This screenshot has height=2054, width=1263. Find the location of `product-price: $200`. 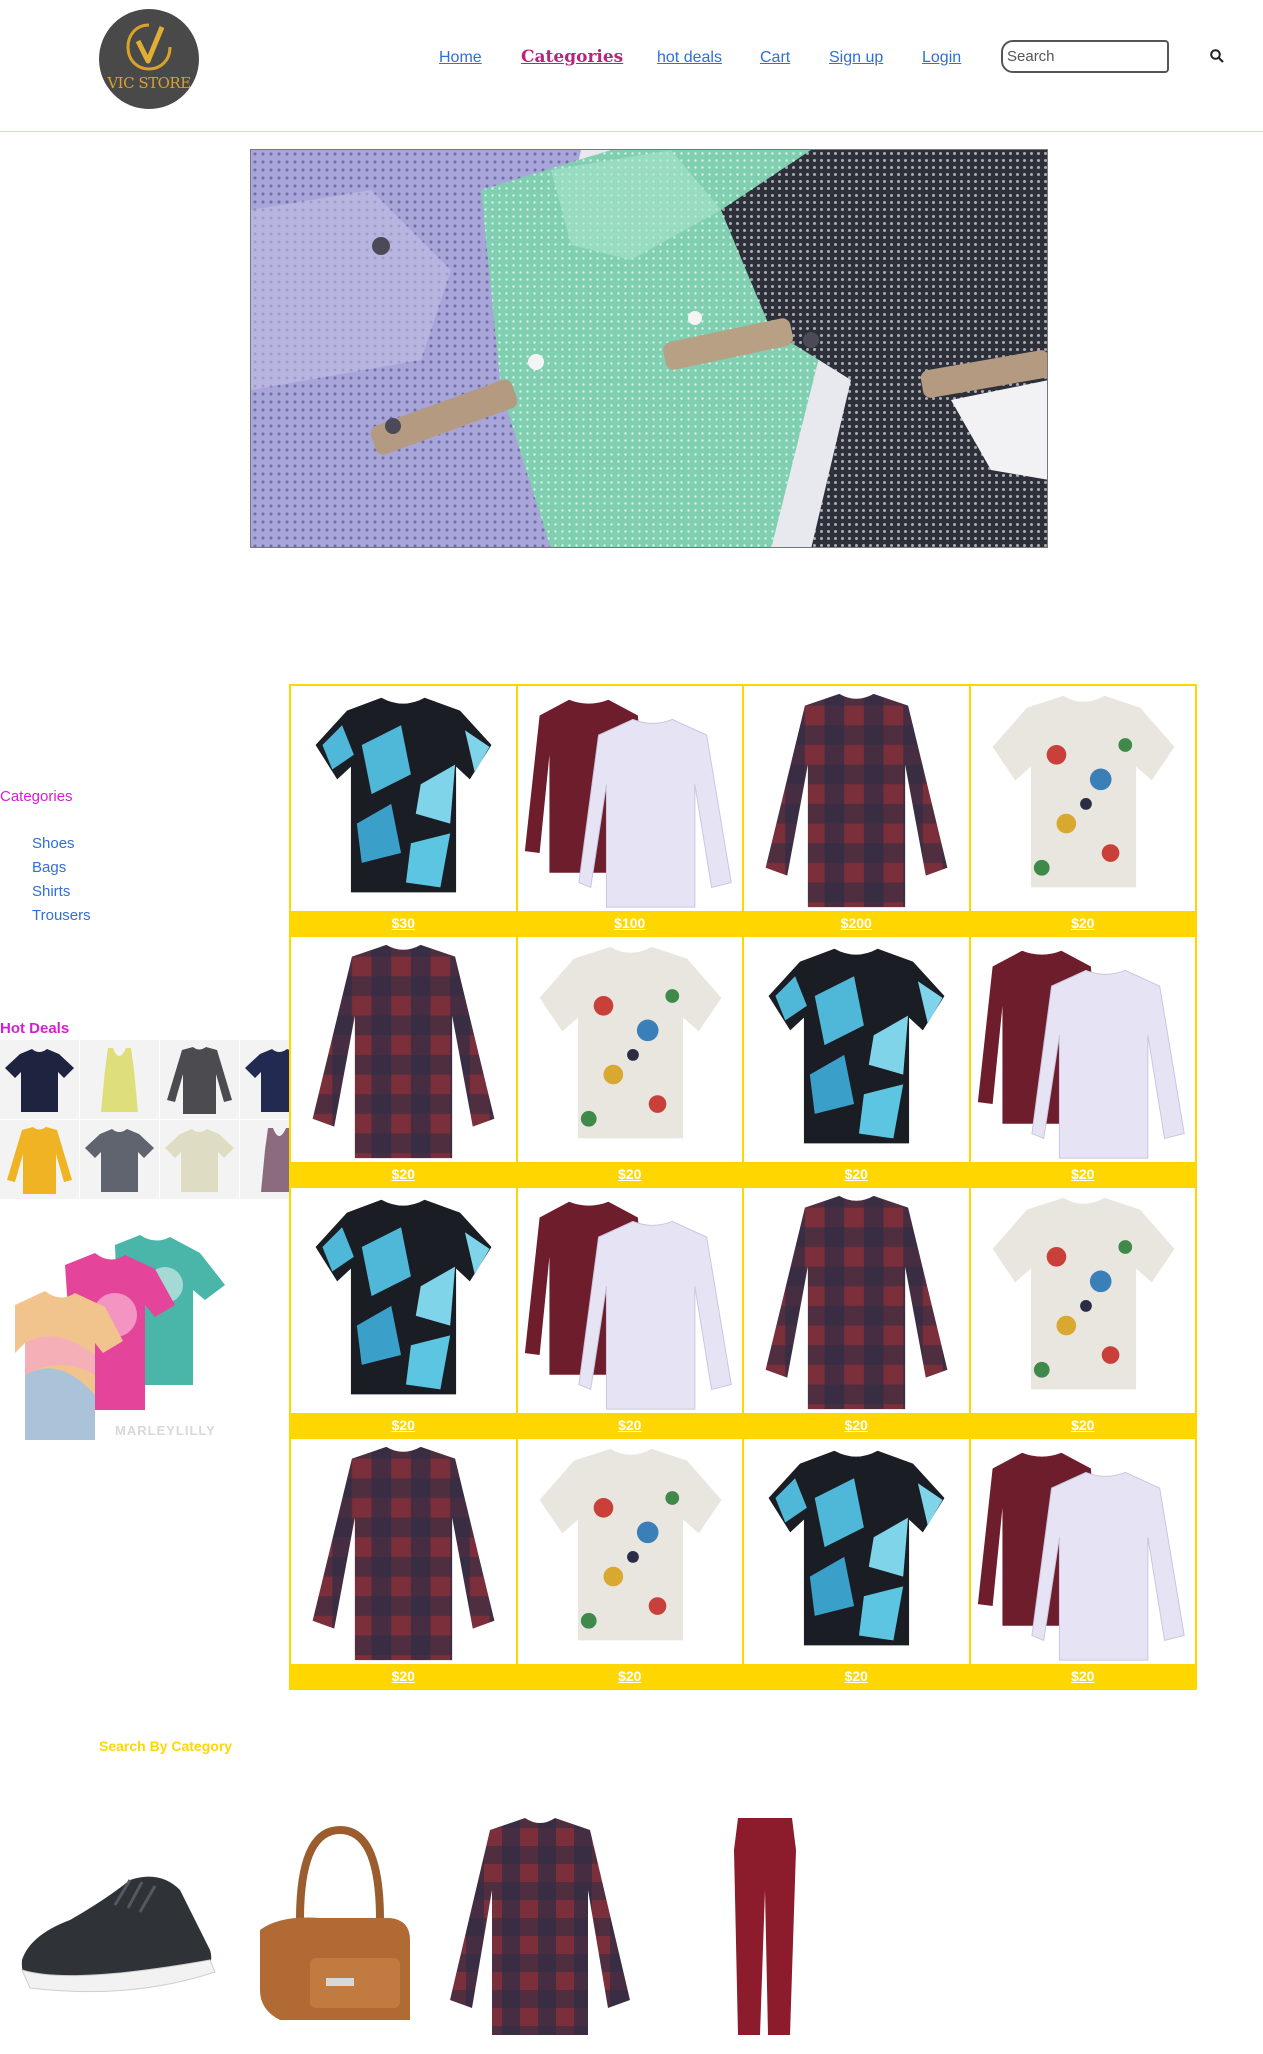

product-price: $200 is located at coordinates (856, 923).